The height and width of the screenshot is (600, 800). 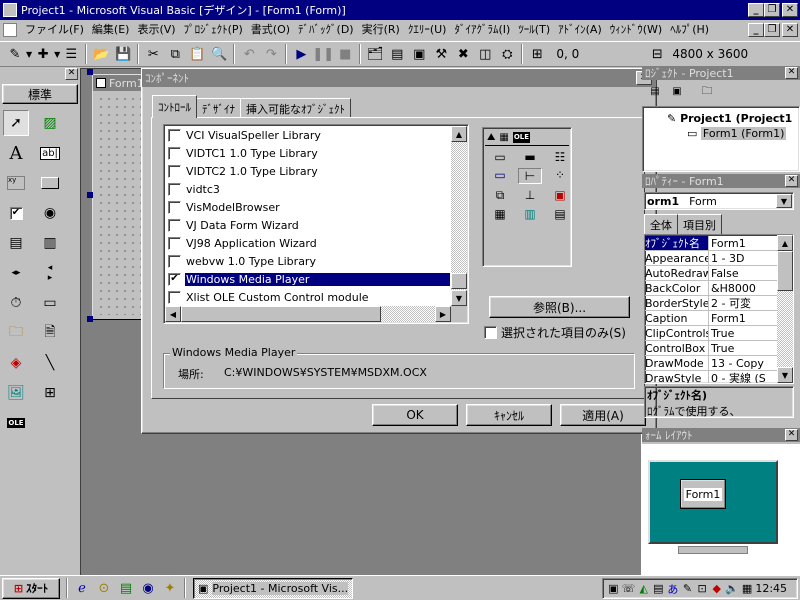 What do you see at coordinates (721, 139) in the screenshot?
I see `project-tree: ✎ Project1 (Project1 ▭ Form1 (Form1)` at bounding box center [721, 139].